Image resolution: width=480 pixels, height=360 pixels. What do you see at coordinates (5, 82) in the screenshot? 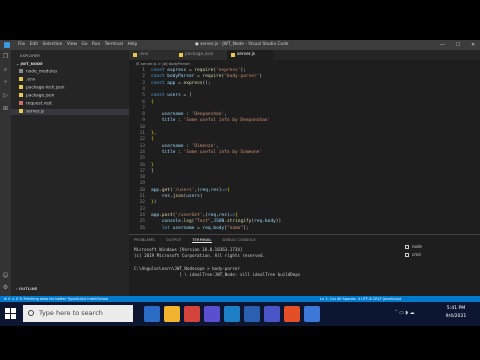
I see `source-control-icon: ⑂` at bounding box center [5, 82].